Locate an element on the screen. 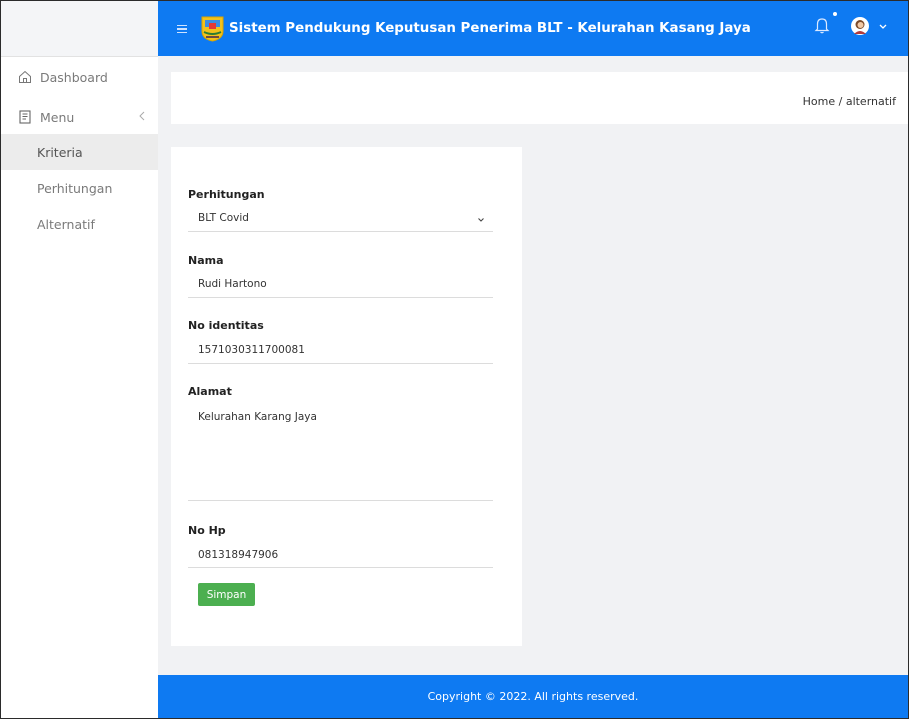  breadcrumb-bar: Home / alternatif is located at coordinates (539, 98).